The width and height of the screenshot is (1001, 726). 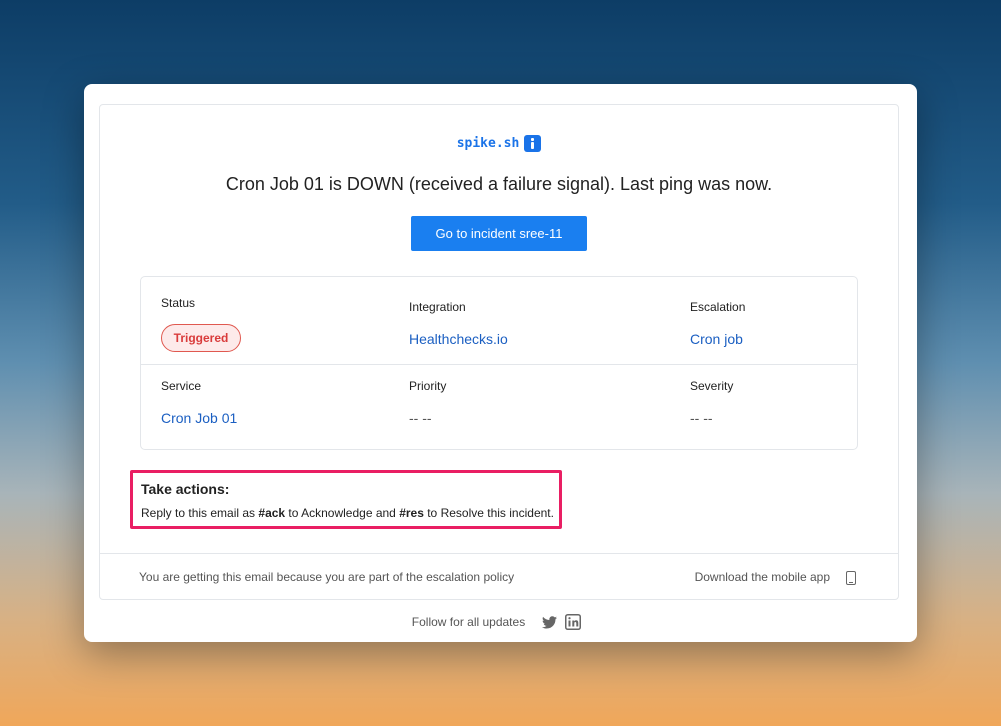 I want to click on status-badge: Triggered, so click(x=201, y=338).